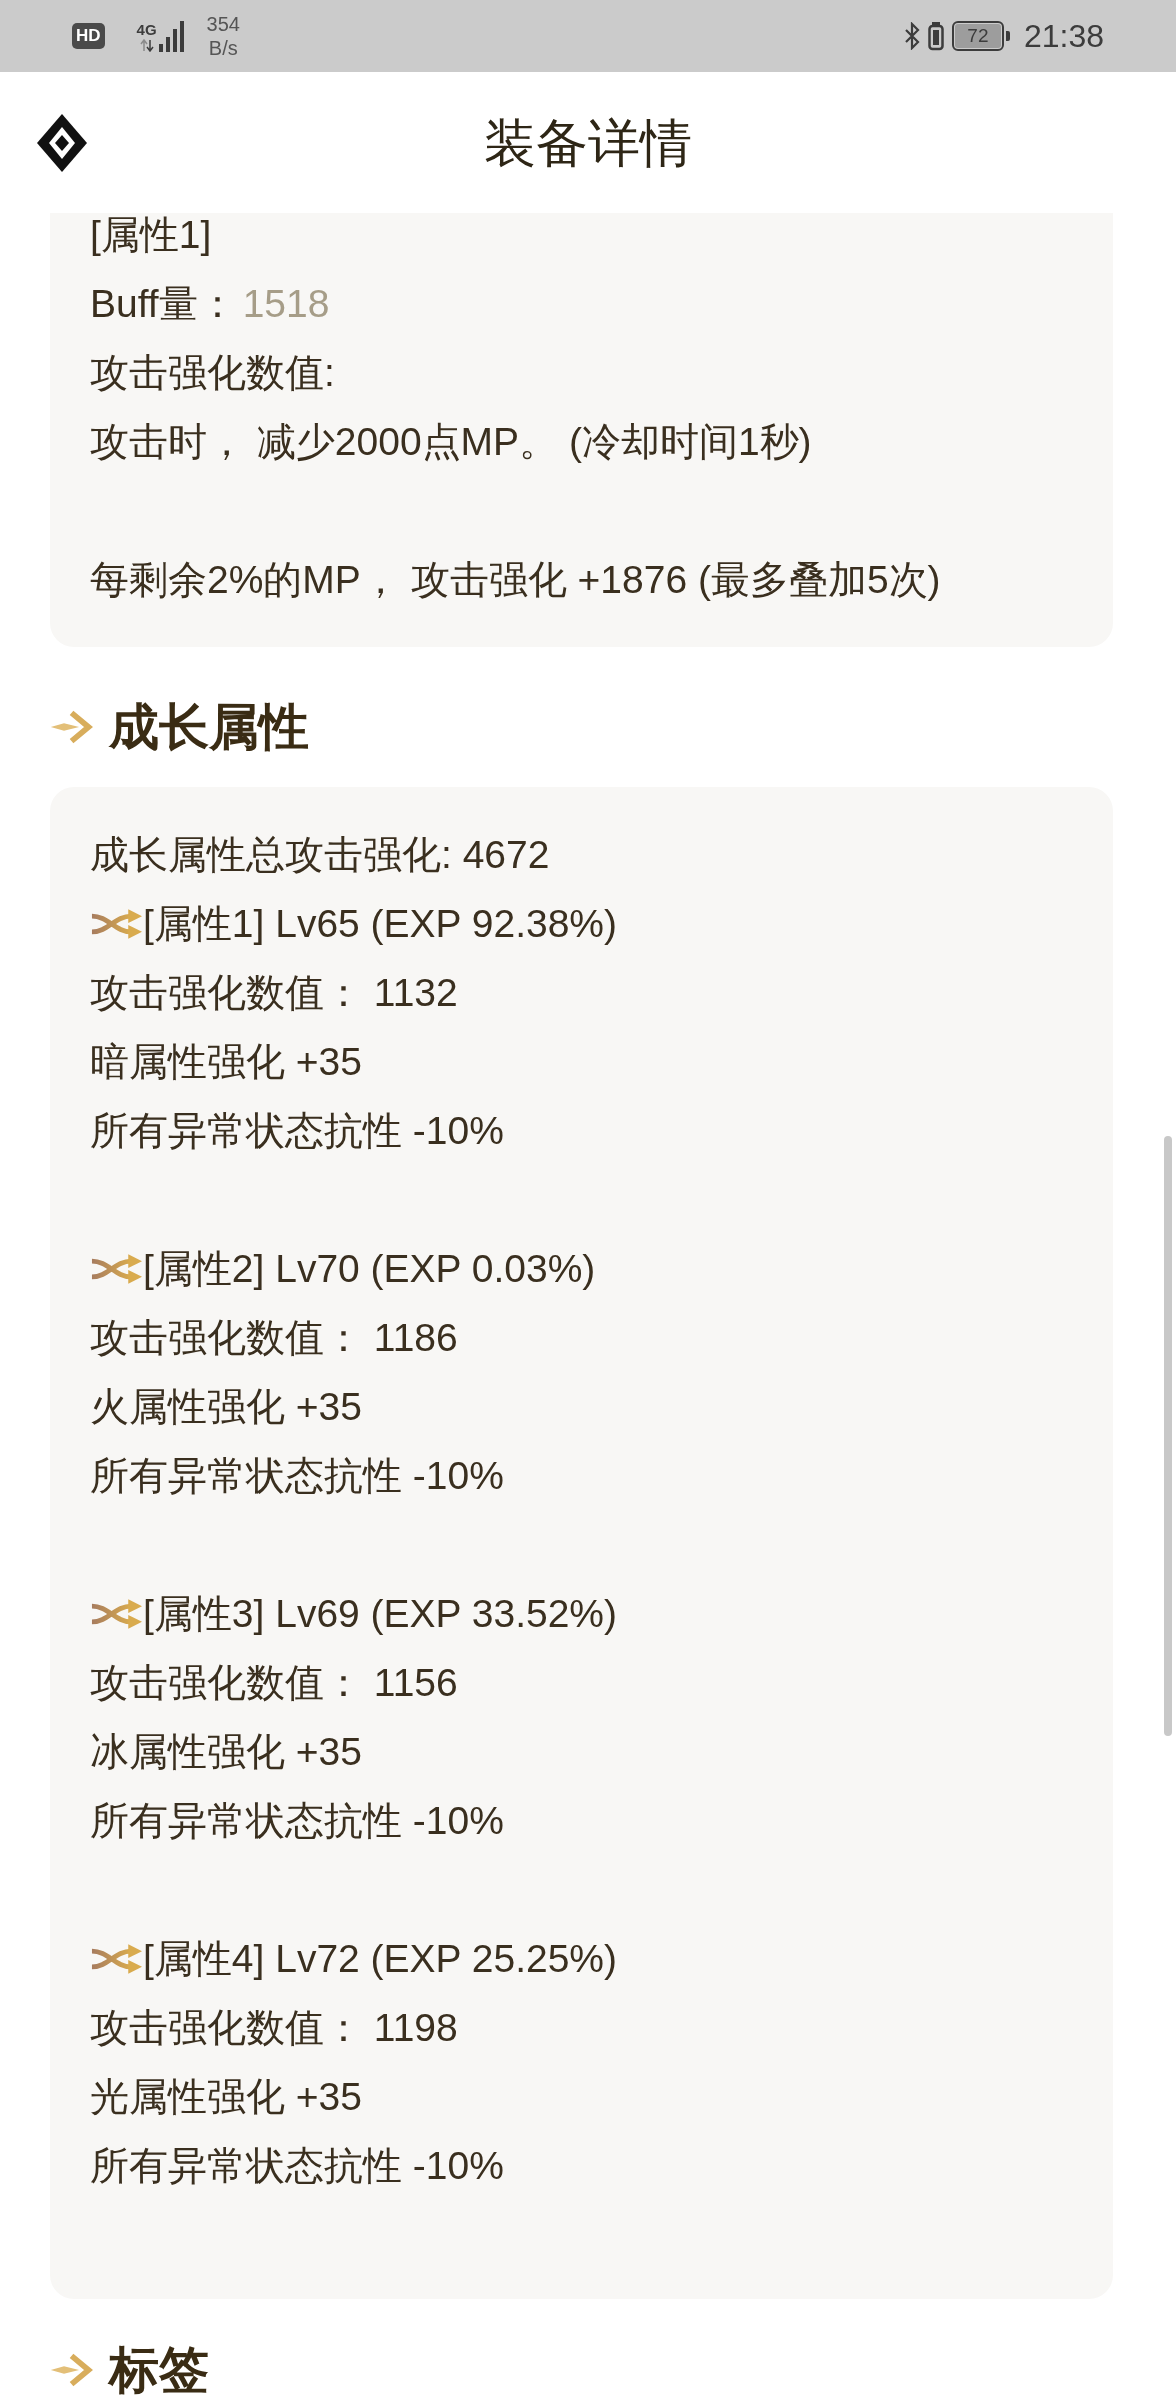 The height and width of the screenshot is (2400, 1176). I want to click on attribute-stat-text: 攻击强化数值： 1156, so click(274, 1683).